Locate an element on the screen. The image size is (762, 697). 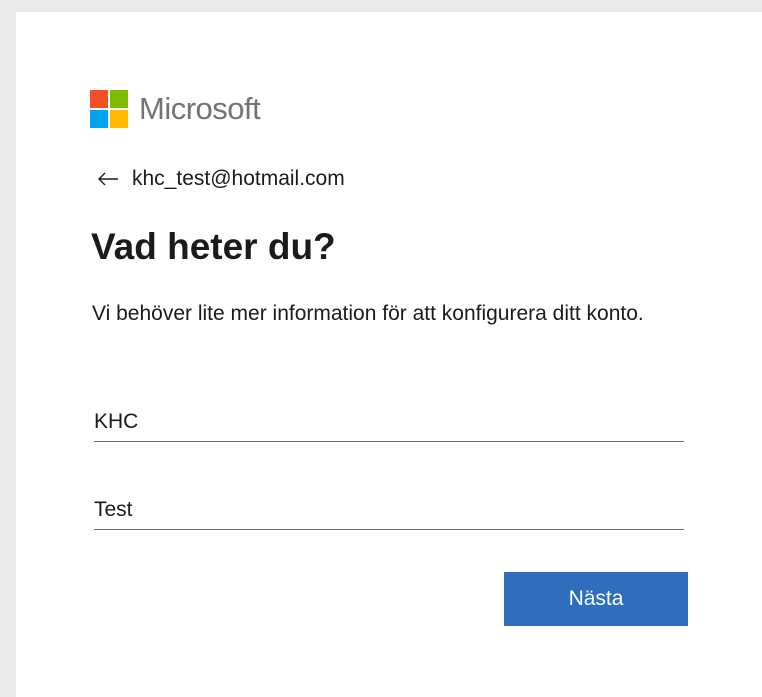
last-name-input is located at coordinates (389, 510).